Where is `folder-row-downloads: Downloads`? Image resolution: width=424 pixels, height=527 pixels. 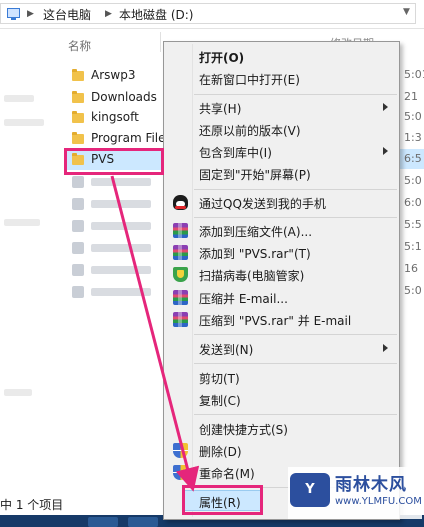
folder-row-downloads: Downloads is located at coordinates (115, 98).